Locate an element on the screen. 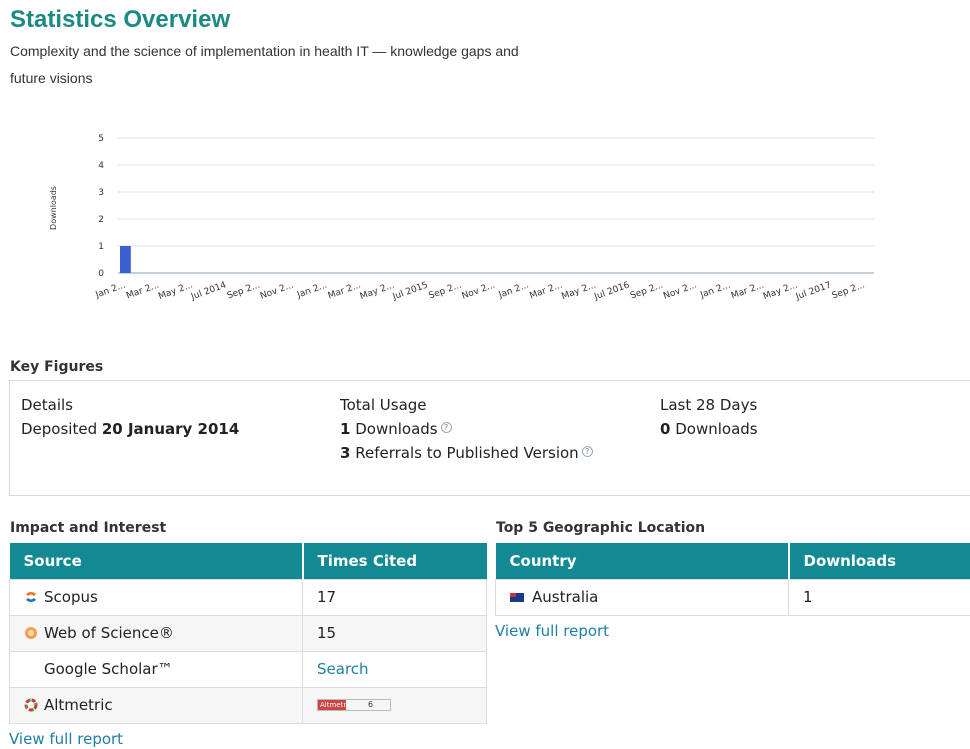  altmetric-badge-label: Altmetric is located at coordinates (335, 705).